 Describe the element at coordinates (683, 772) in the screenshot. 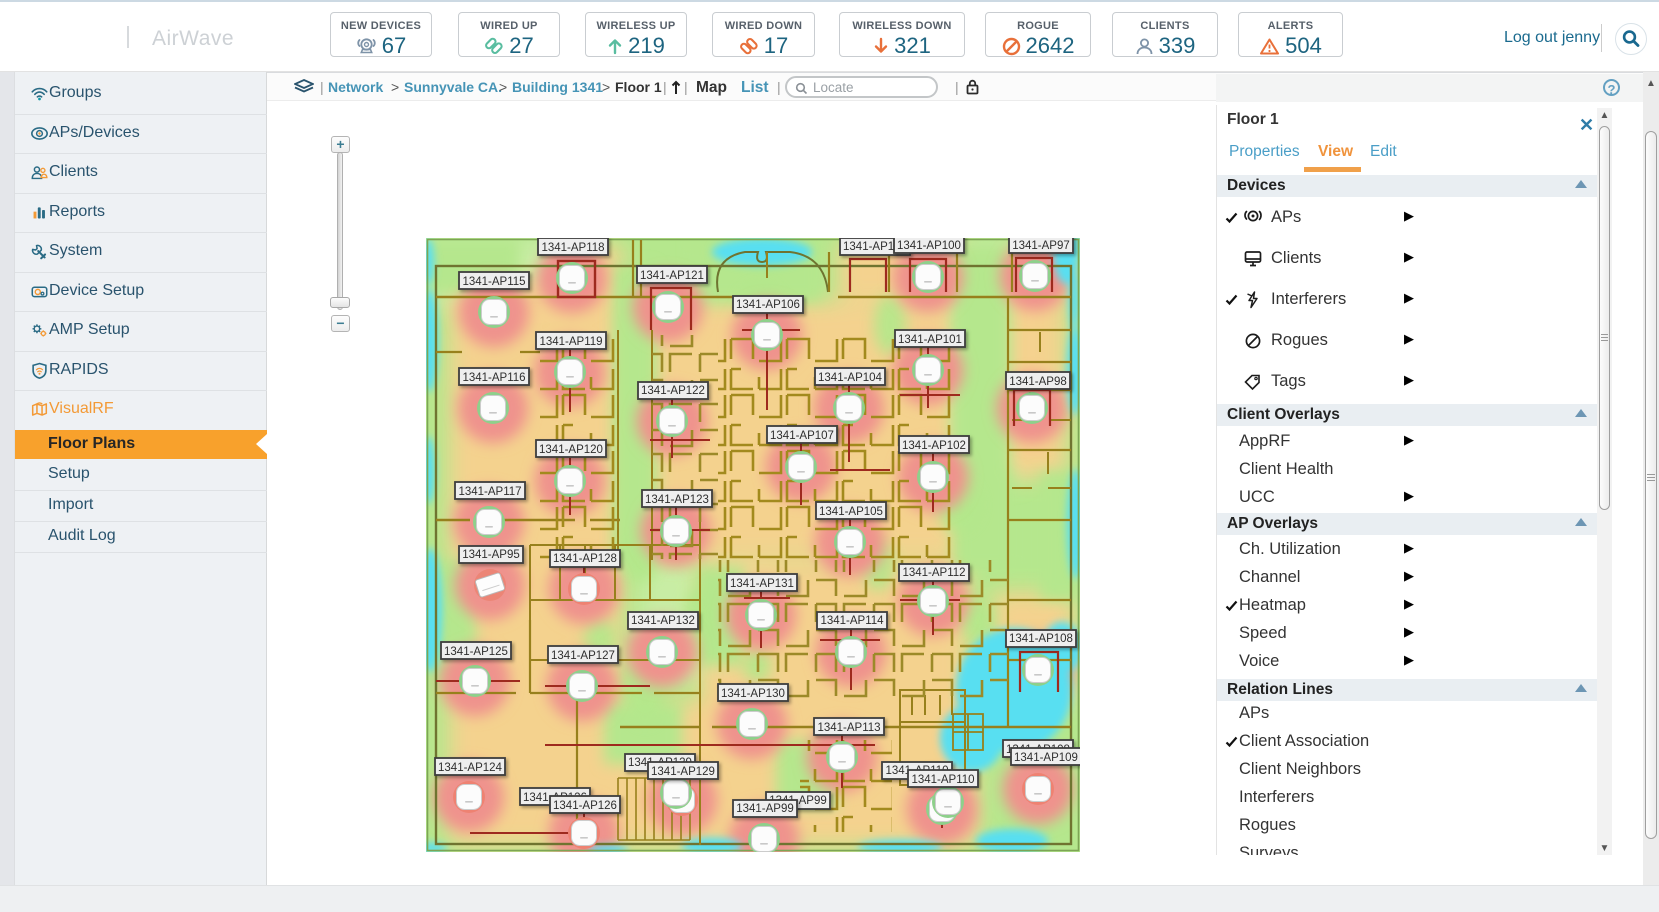

I see `svg-text: 1341-AP129` at that location.